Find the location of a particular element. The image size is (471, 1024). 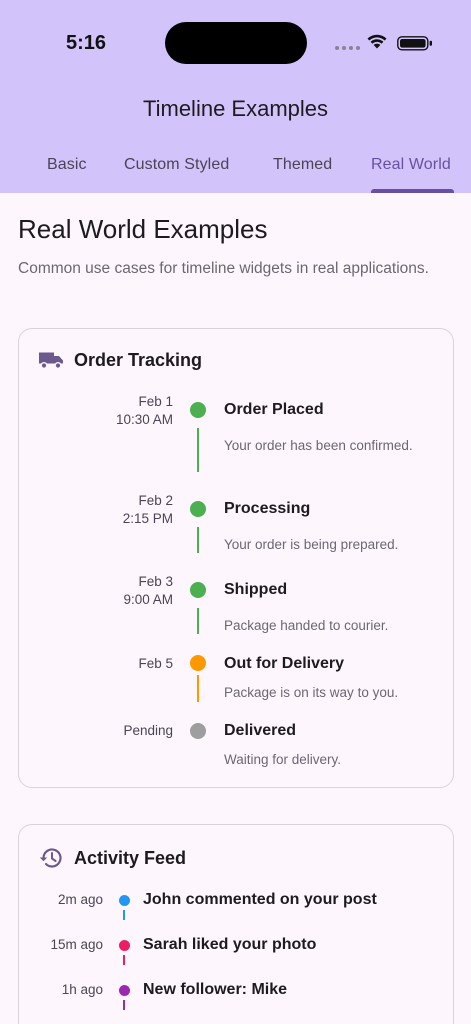

timeline-title: Order Placed is located at coordinates (274, 409).